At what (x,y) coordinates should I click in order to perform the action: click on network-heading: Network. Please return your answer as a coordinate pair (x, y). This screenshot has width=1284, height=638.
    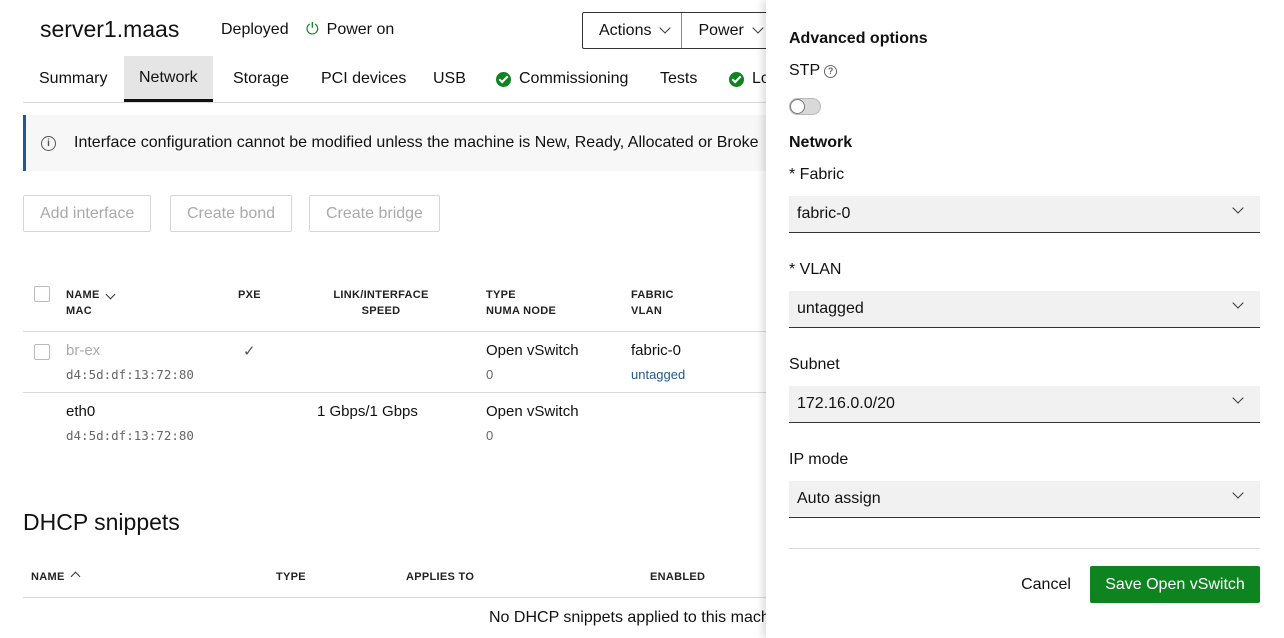
    Looking at the image, I should click on (821, 142).